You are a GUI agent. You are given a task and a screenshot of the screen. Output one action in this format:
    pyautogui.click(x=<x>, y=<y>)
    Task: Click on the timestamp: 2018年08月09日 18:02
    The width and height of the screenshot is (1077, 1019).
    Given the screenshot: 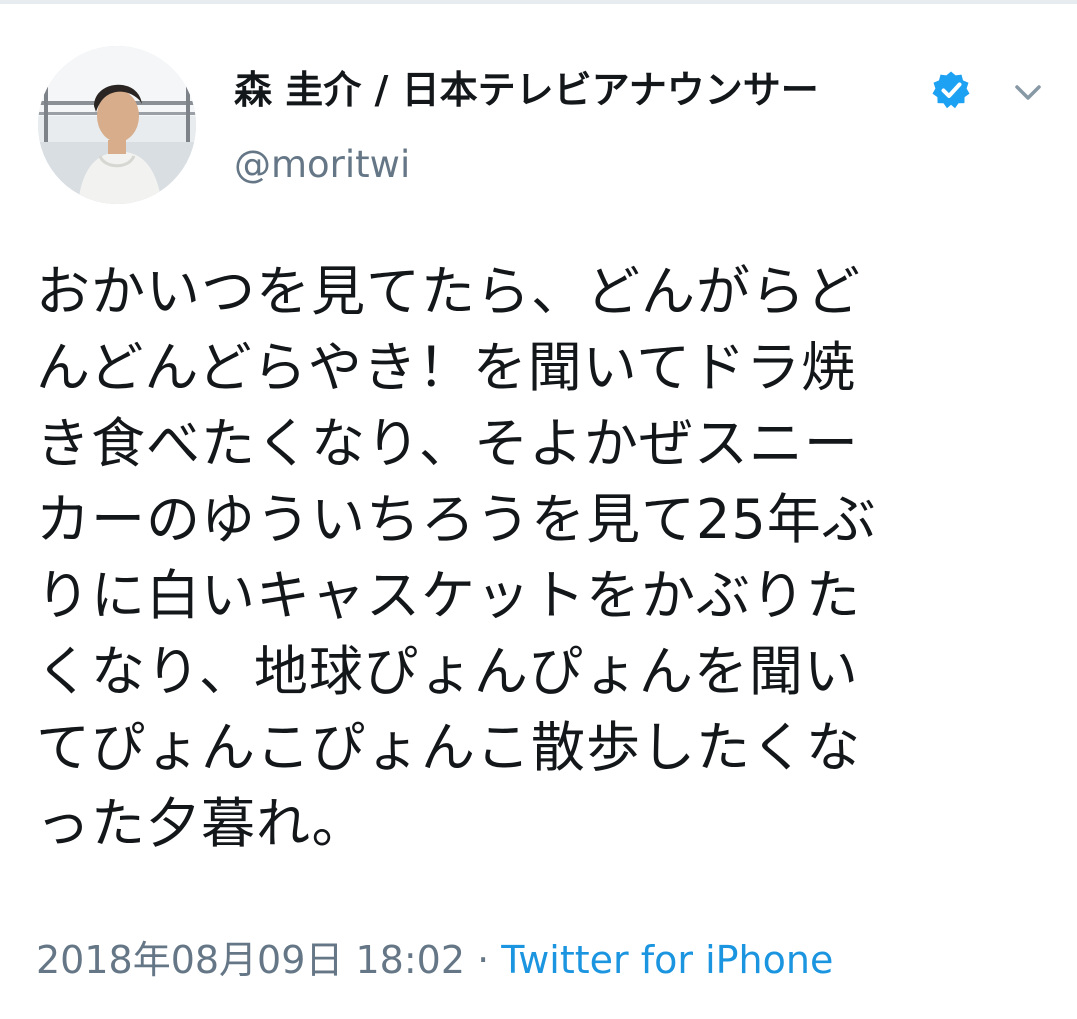 What is the action you would take?
    pyautogui.click(x=250, y=960)
    